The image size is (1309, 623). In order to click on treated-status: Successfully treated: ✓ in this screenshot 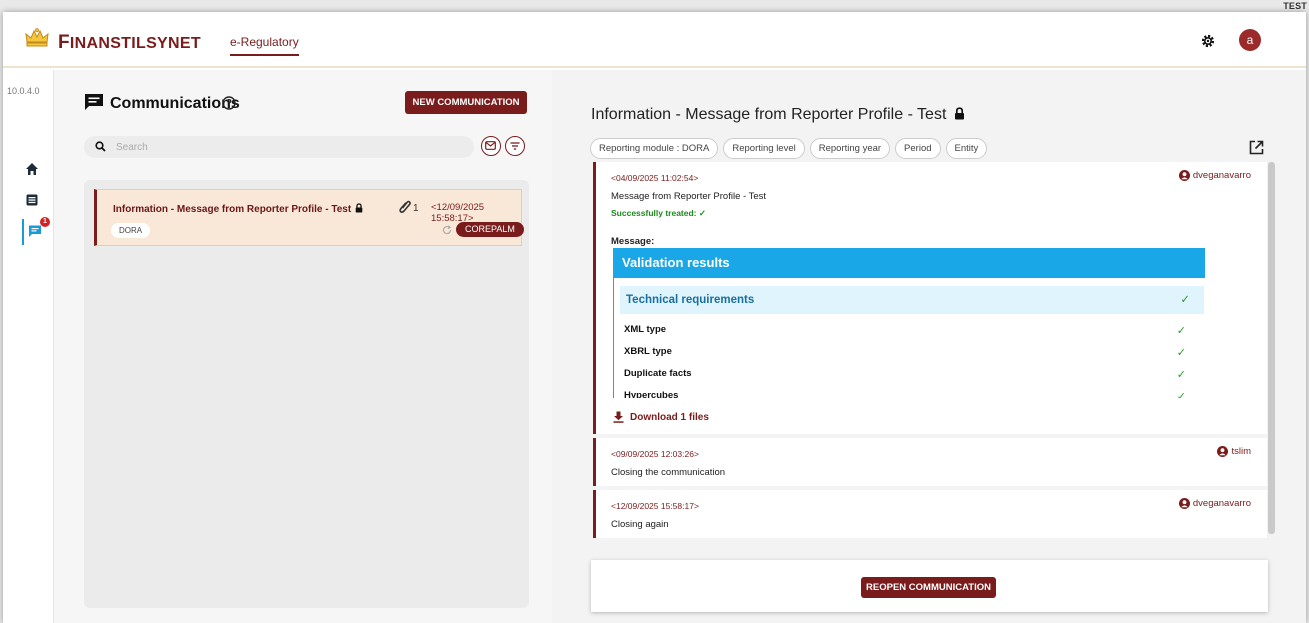, I will do `click(658, 213)`.